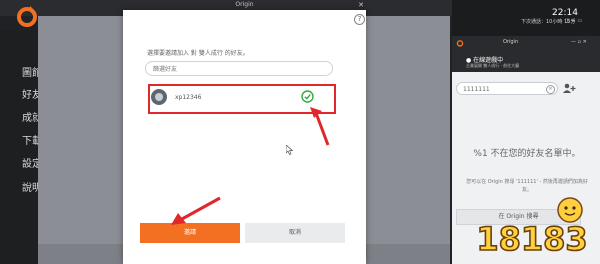  What do you see at coordinates (159, 97) in the screenshot?
I see `avatar-face` at bounding box center [159, 97].